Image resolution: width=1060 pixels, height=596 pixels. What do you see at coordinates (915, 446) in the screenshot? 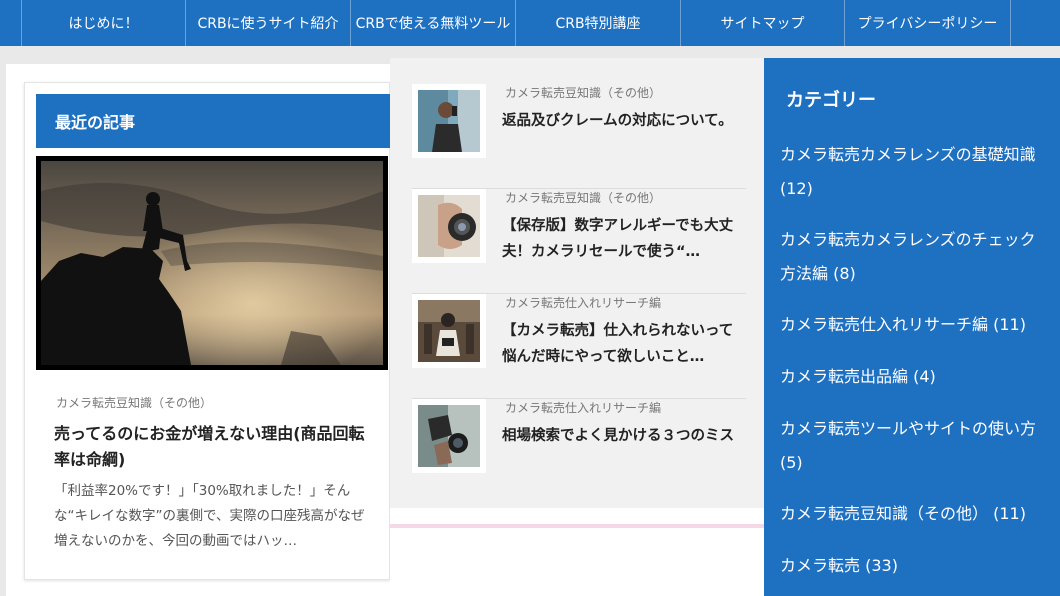
I see `category-link: カメラ転売ツールやサイトの使い方 (5)` at bounding box center [915, 446].